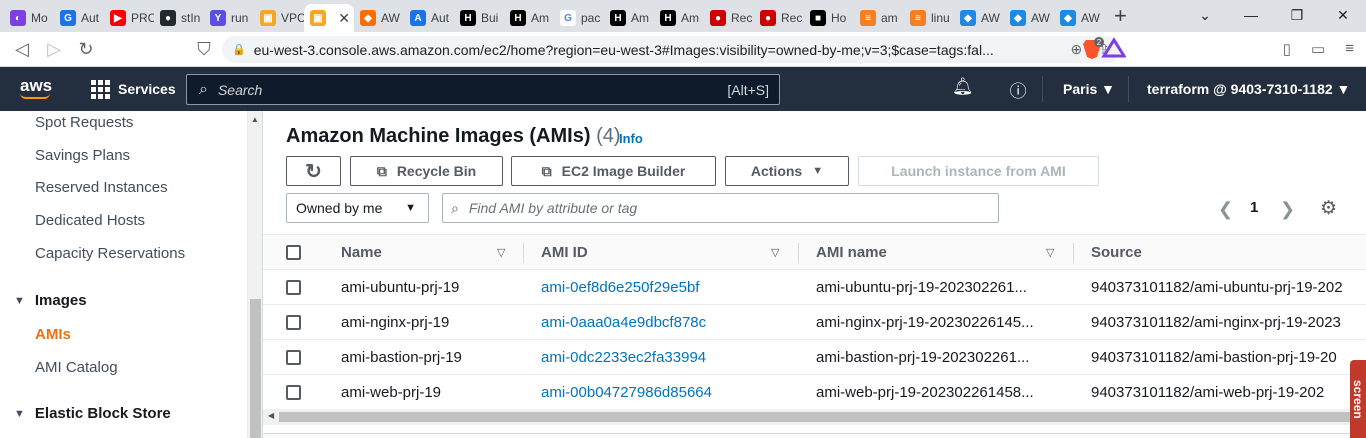 The image size is (1366, 438). What do you see at coordinates (293, 252) in the screenshot?
I see `select-all-checkbox` at bounding box center [293, 252].